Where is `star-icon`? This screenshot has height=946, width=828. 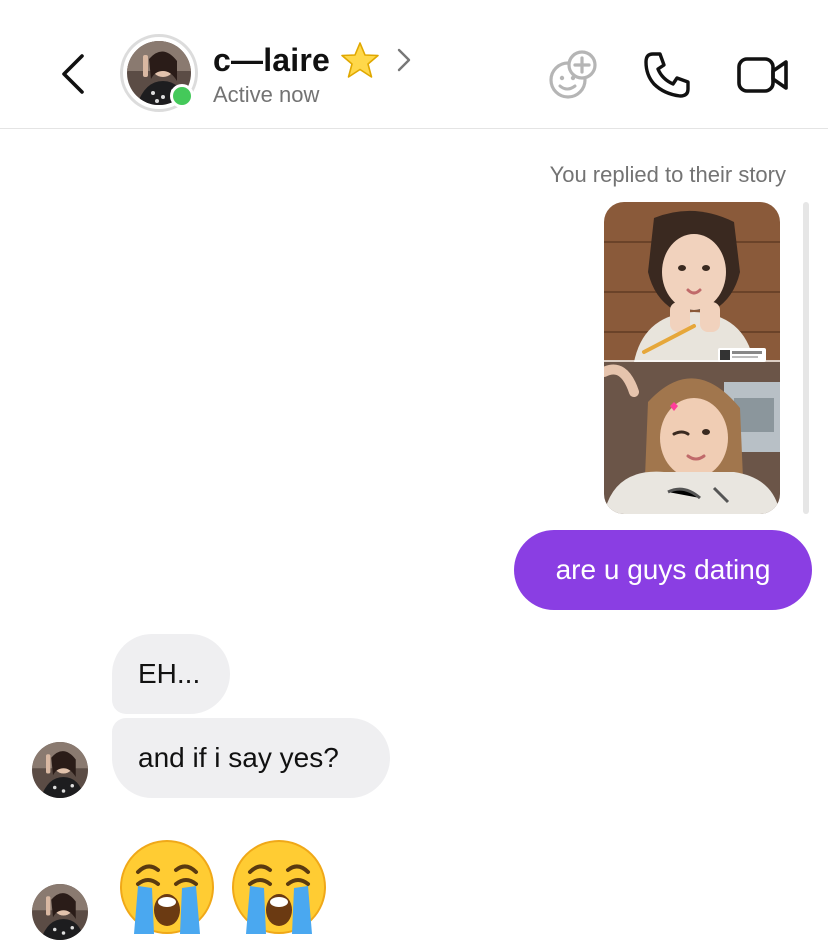 star-icon is located at coordinates (360, 60).